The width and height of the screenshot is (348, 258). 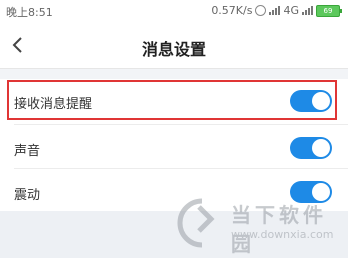 What do you see at coordinates (261, 10) in the screenshot?
I see `alarm-icon` at bounding box center [261, 10].